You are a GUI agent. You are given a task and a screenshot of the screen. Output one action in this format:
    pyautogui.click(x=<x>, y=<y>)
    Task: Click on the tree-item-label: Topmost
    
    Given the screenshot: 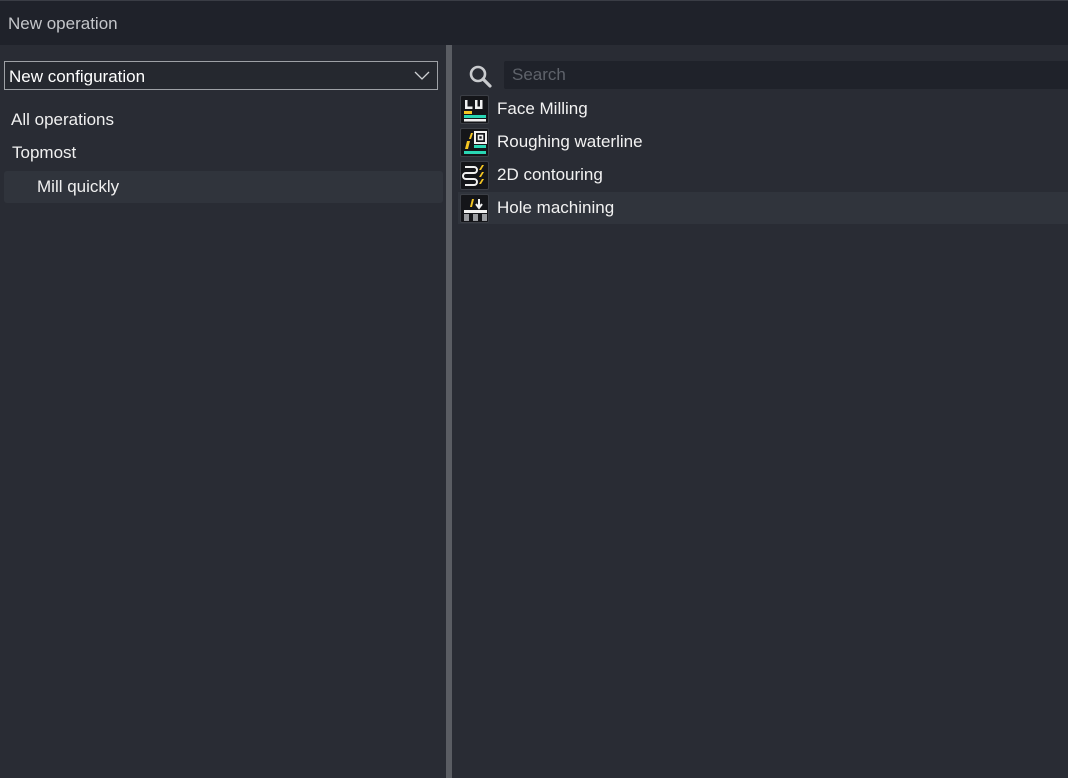 What is the action you would take?
    pyautogui.click(x=44, y=152)
    